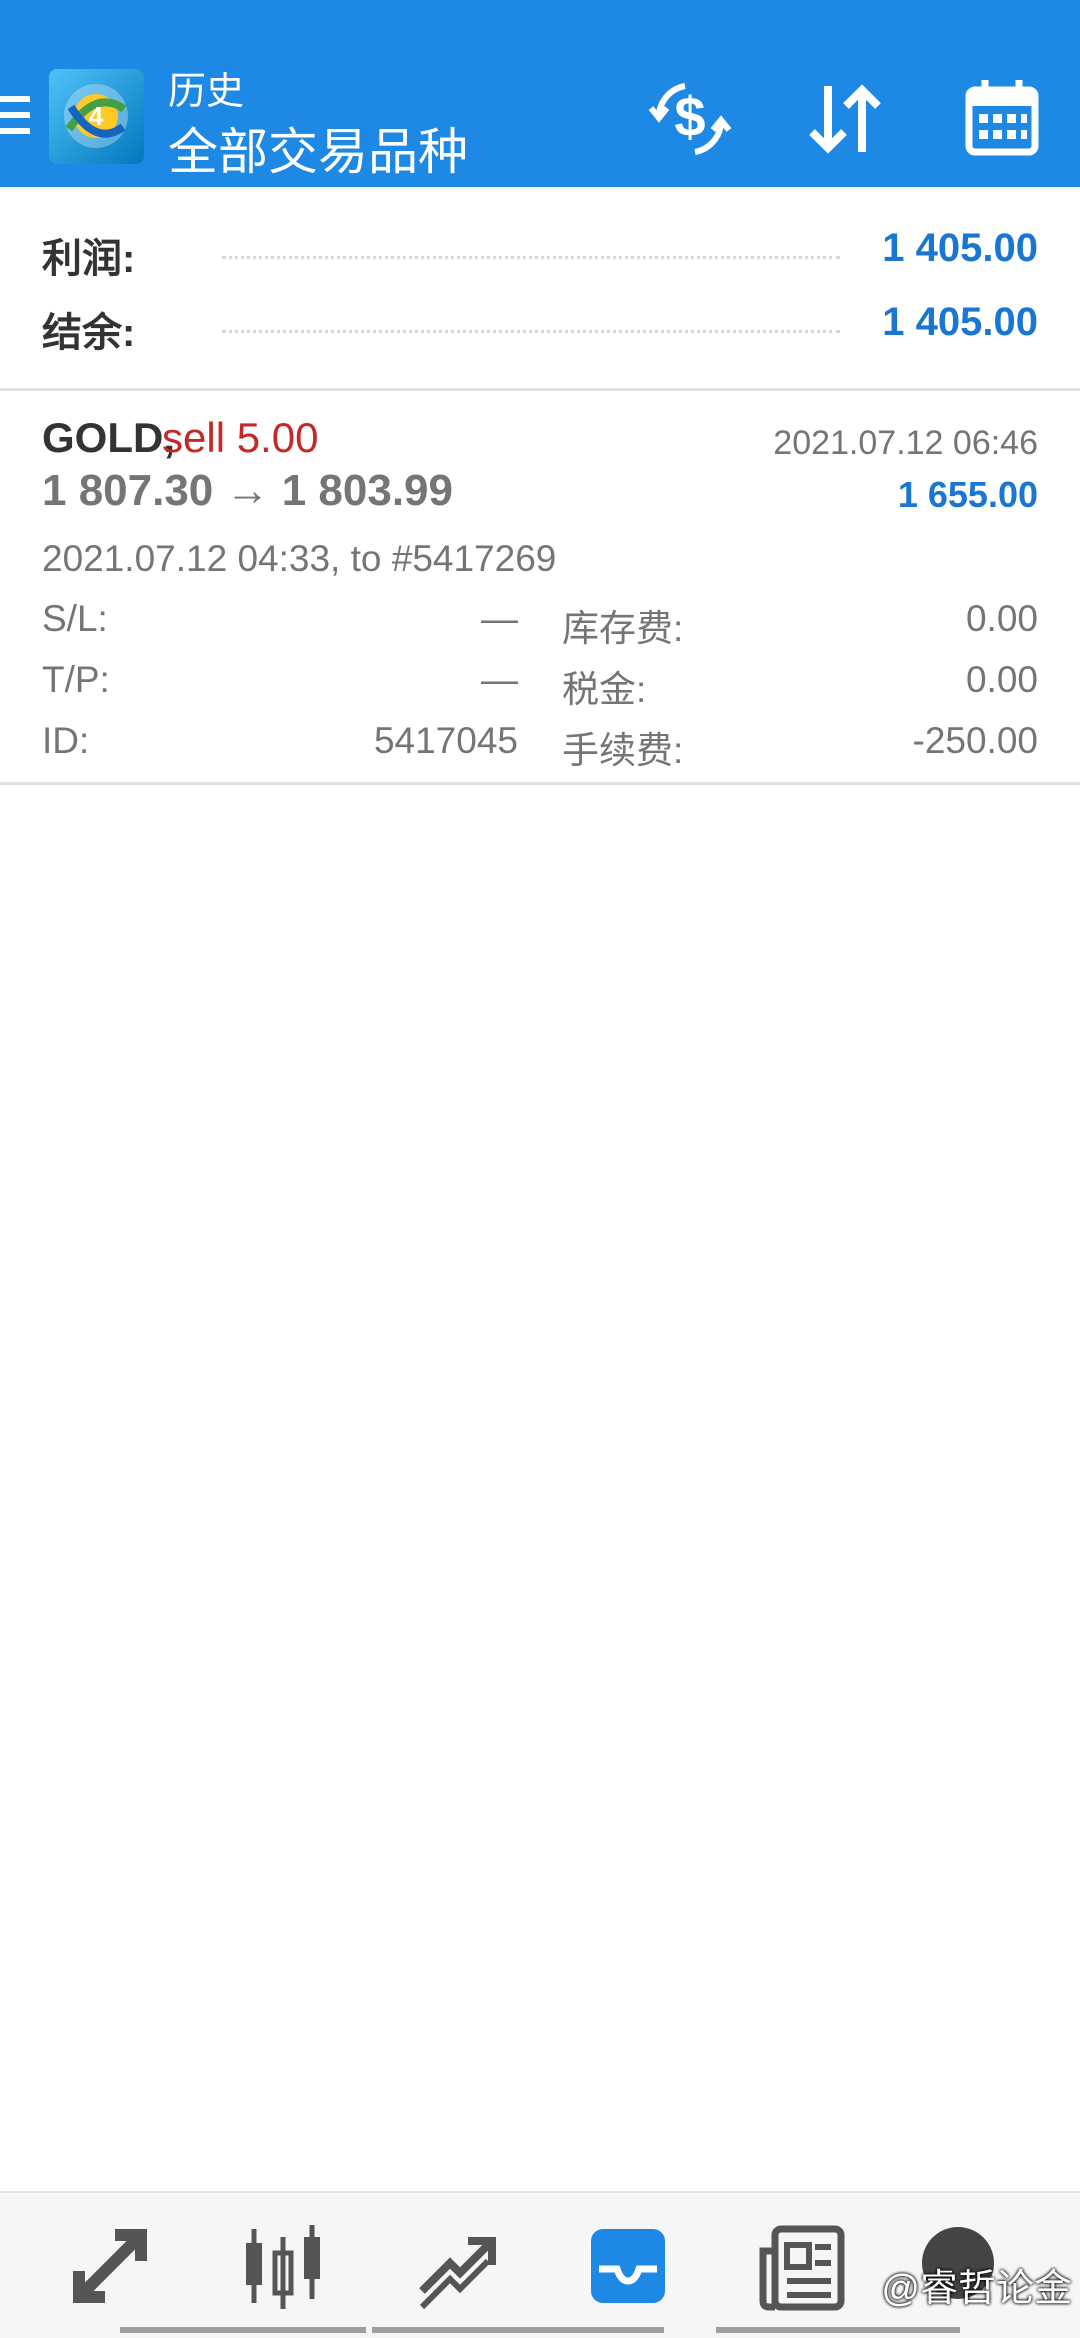  I want to click on commission-label: 手续费:, so click(623, 750).